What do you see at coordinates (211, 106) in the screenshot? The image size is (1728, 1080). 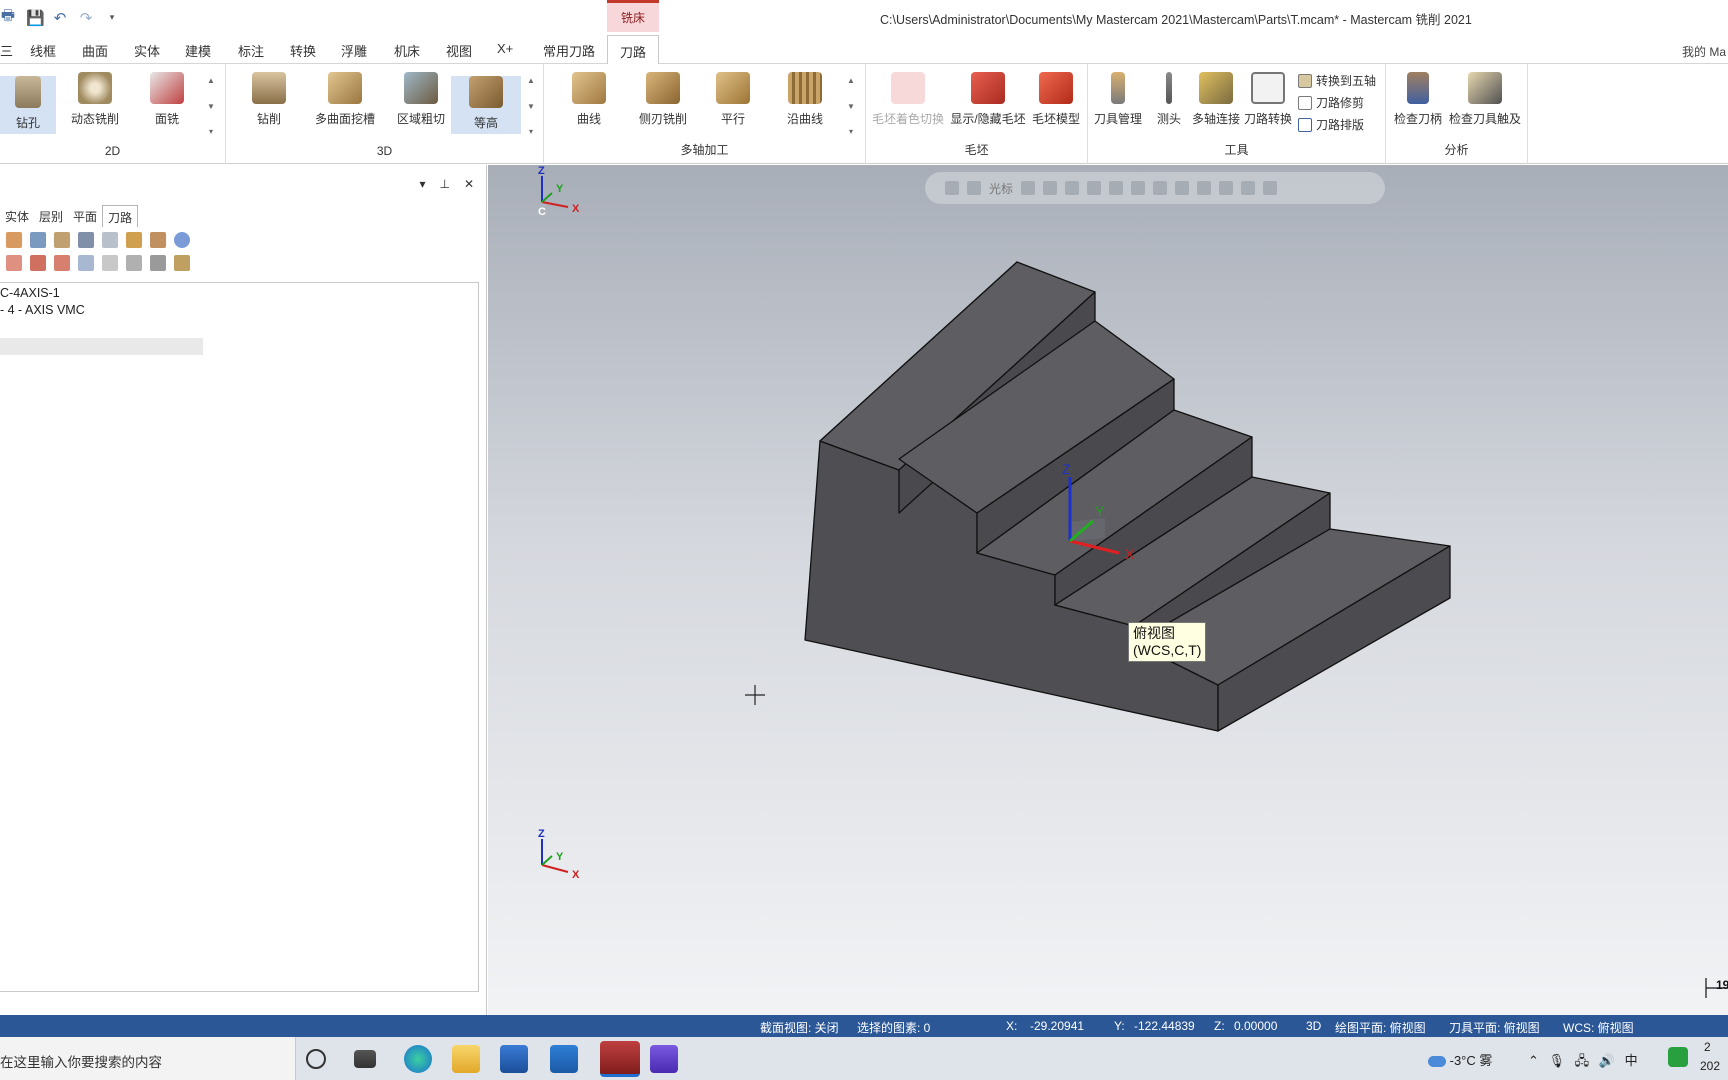 I see `gallery-2d-scroll: ▲ ▼ ▾` at bounding box center [211, 106].